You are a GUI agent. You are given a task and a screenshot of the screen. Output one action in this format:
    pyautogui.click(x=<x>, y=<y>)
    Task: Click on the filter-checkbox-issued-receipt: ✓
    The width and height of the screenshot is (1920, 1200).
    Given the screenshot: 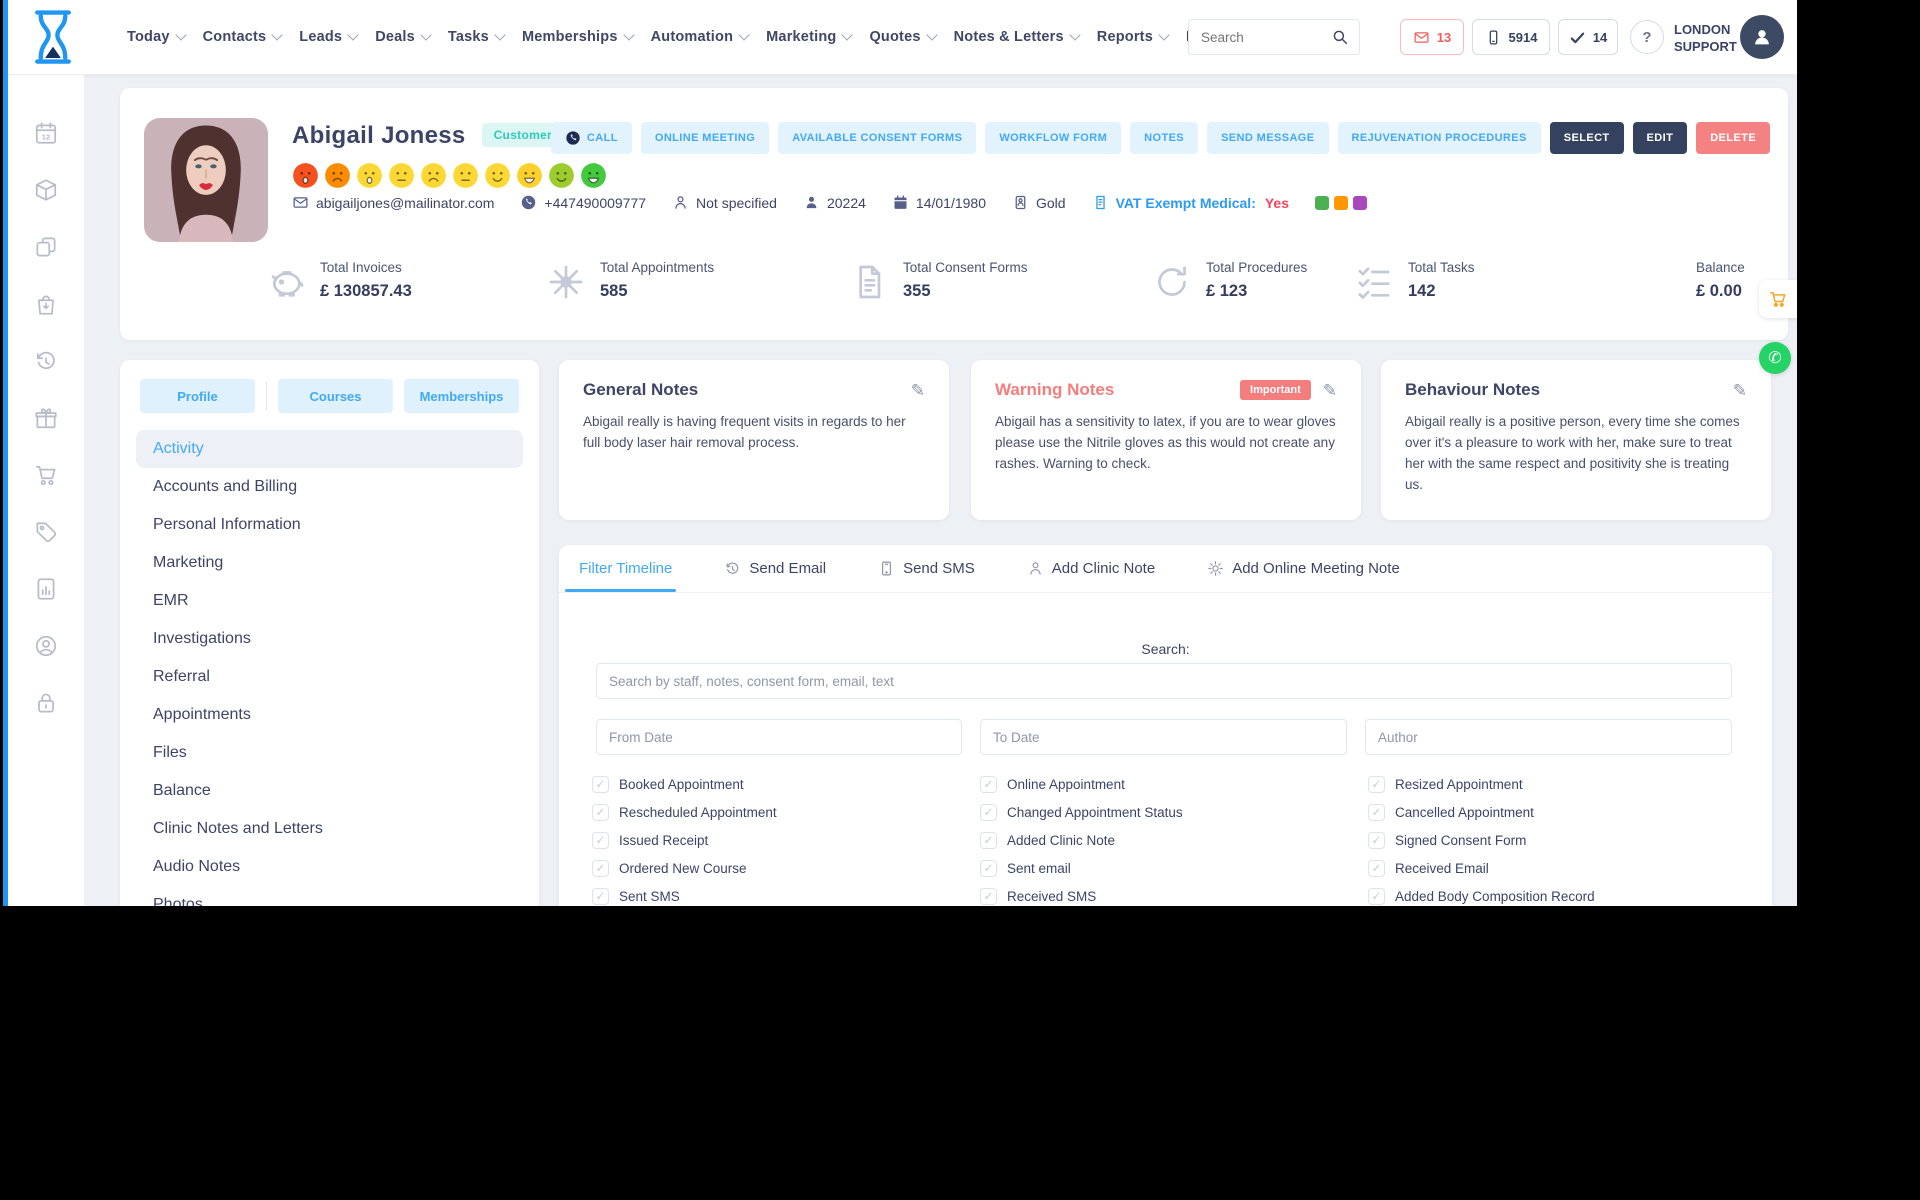 What is the action you would take?
    pyautogui.click(x=600, y=840)
    